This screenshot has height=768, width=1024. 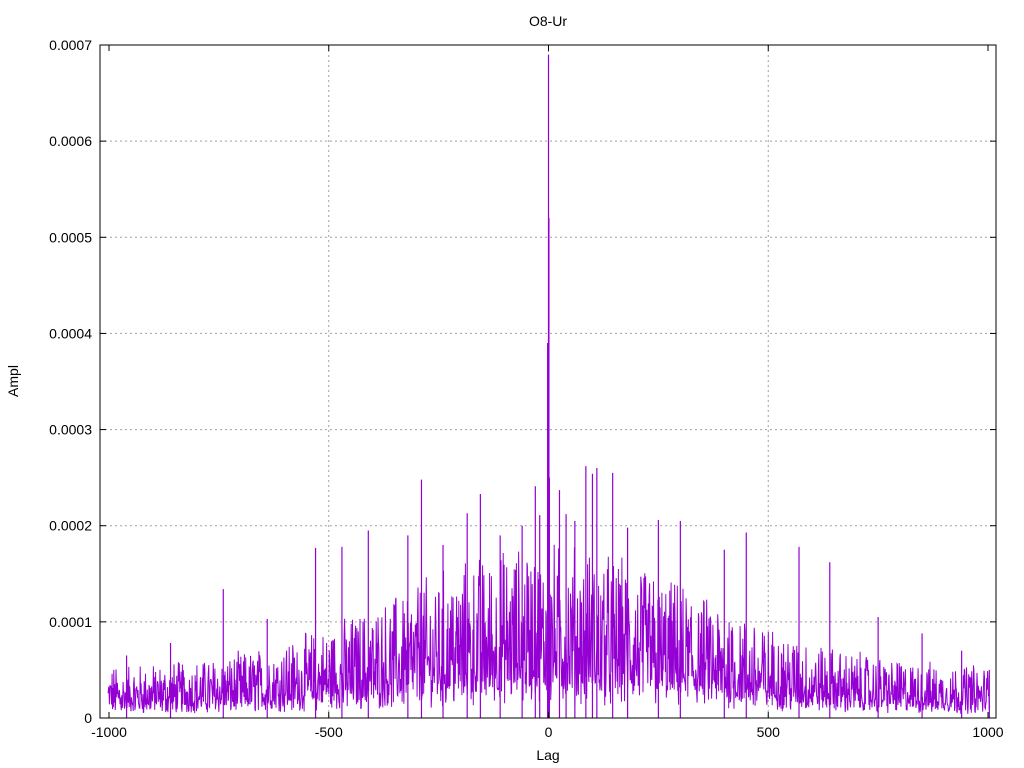 I want to click on y-tick-label: 0.0005, so click(x=70, y=237).